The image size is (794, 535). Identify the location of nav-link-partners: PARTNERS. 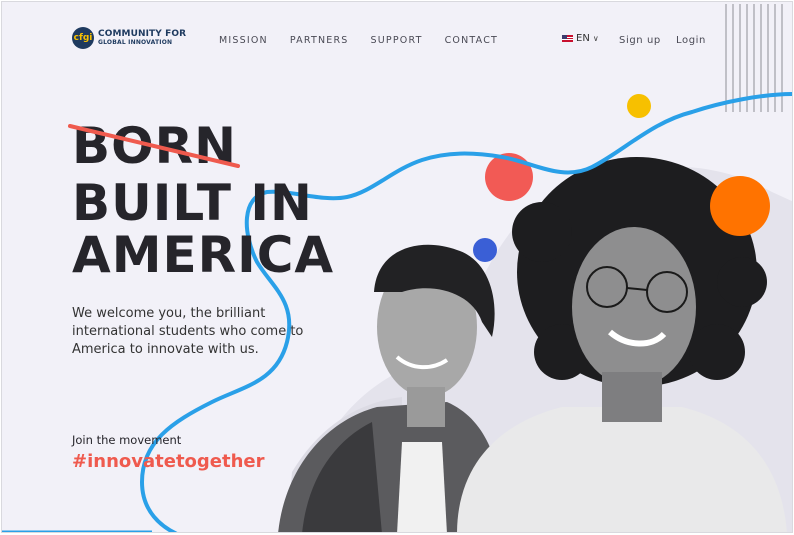
(319, 40).